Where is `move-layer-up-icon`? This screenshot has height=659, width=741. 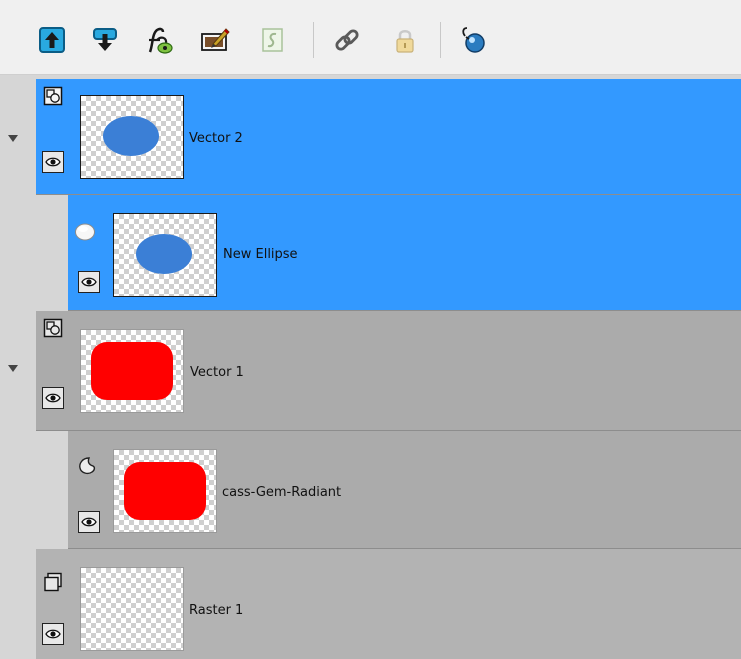
move-layer-up-icon is located at coordinates (52, 40).